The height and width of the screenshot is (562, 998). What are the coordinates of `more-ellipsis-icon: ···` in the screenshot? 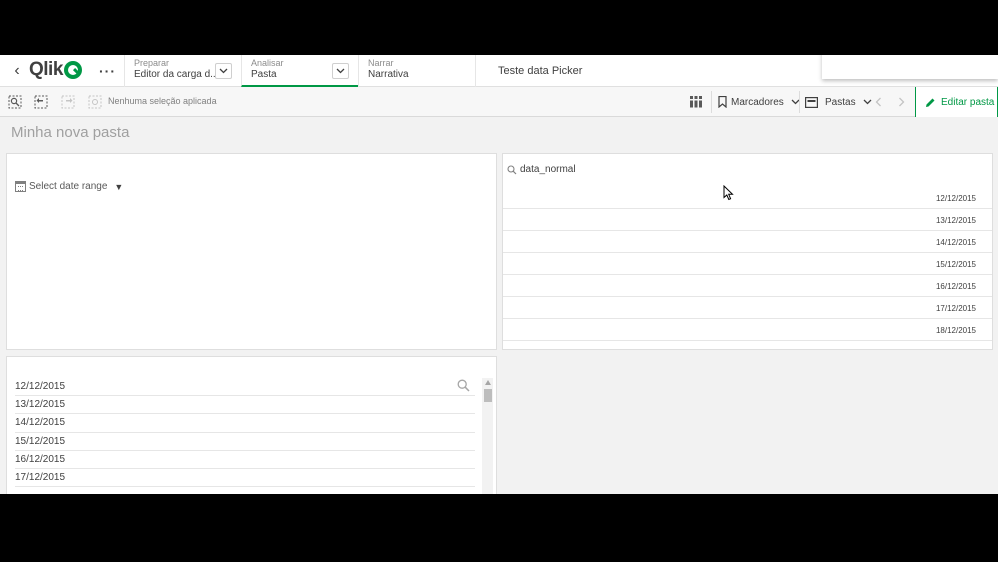 It's located at (107, 71).